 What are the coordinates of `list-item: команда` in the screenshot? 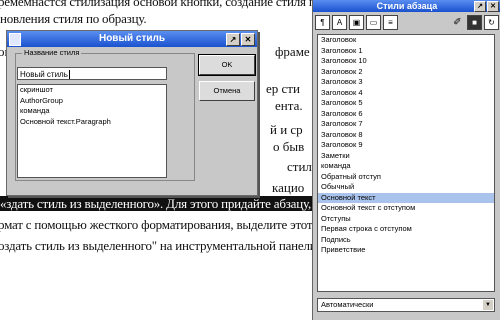 It's located at (92, 111).